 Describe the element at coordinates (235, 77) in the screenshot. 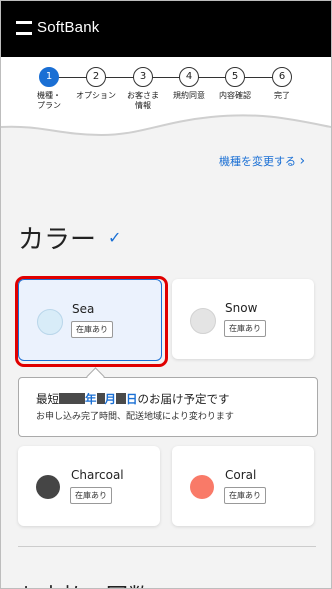

I see `step-number: 5` at that location.